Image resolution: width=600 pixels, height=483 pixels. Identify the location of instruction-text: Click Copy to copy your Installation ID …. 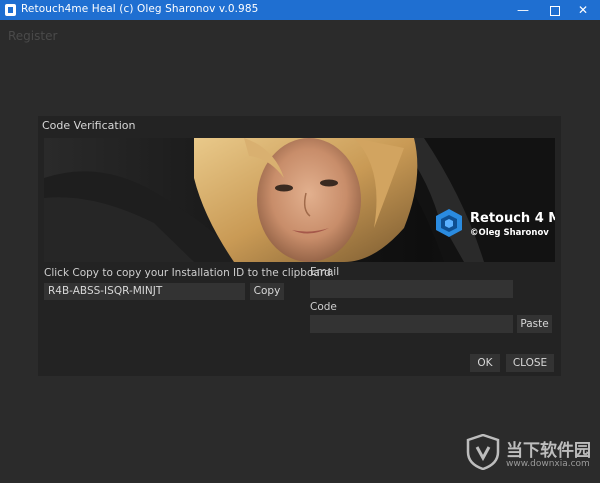
(189, 273).